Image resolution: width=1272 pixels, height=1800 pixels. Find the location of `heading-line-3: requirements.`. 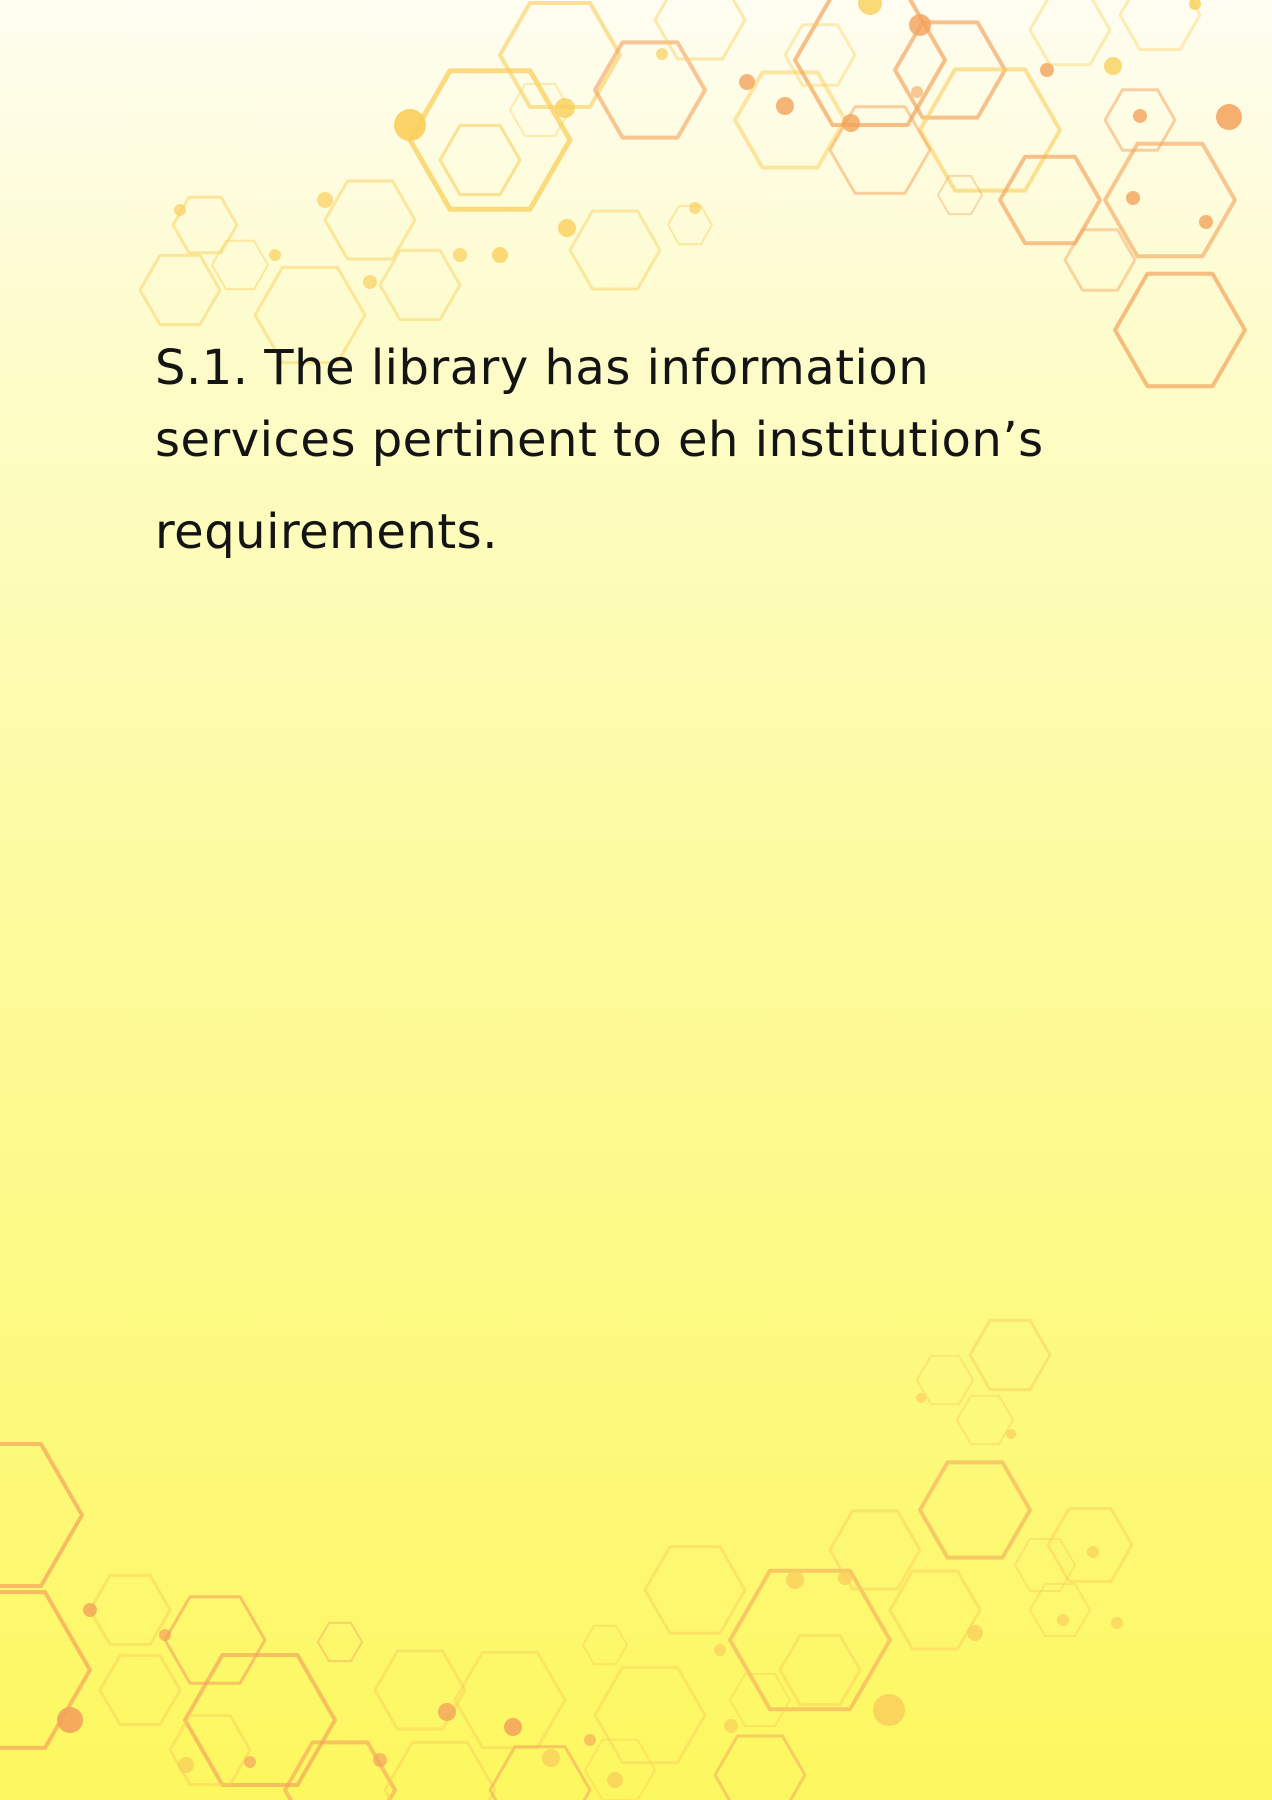

heading-line-3: requirements. is located at coordinates (326, 532).